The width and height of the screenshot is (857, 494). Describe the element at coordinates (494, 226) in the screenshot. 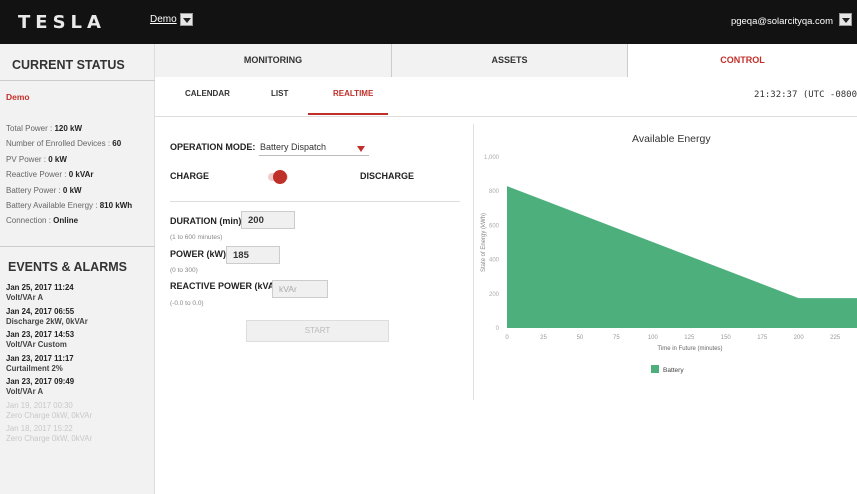

I see `y-tick-label: 600` at that location.